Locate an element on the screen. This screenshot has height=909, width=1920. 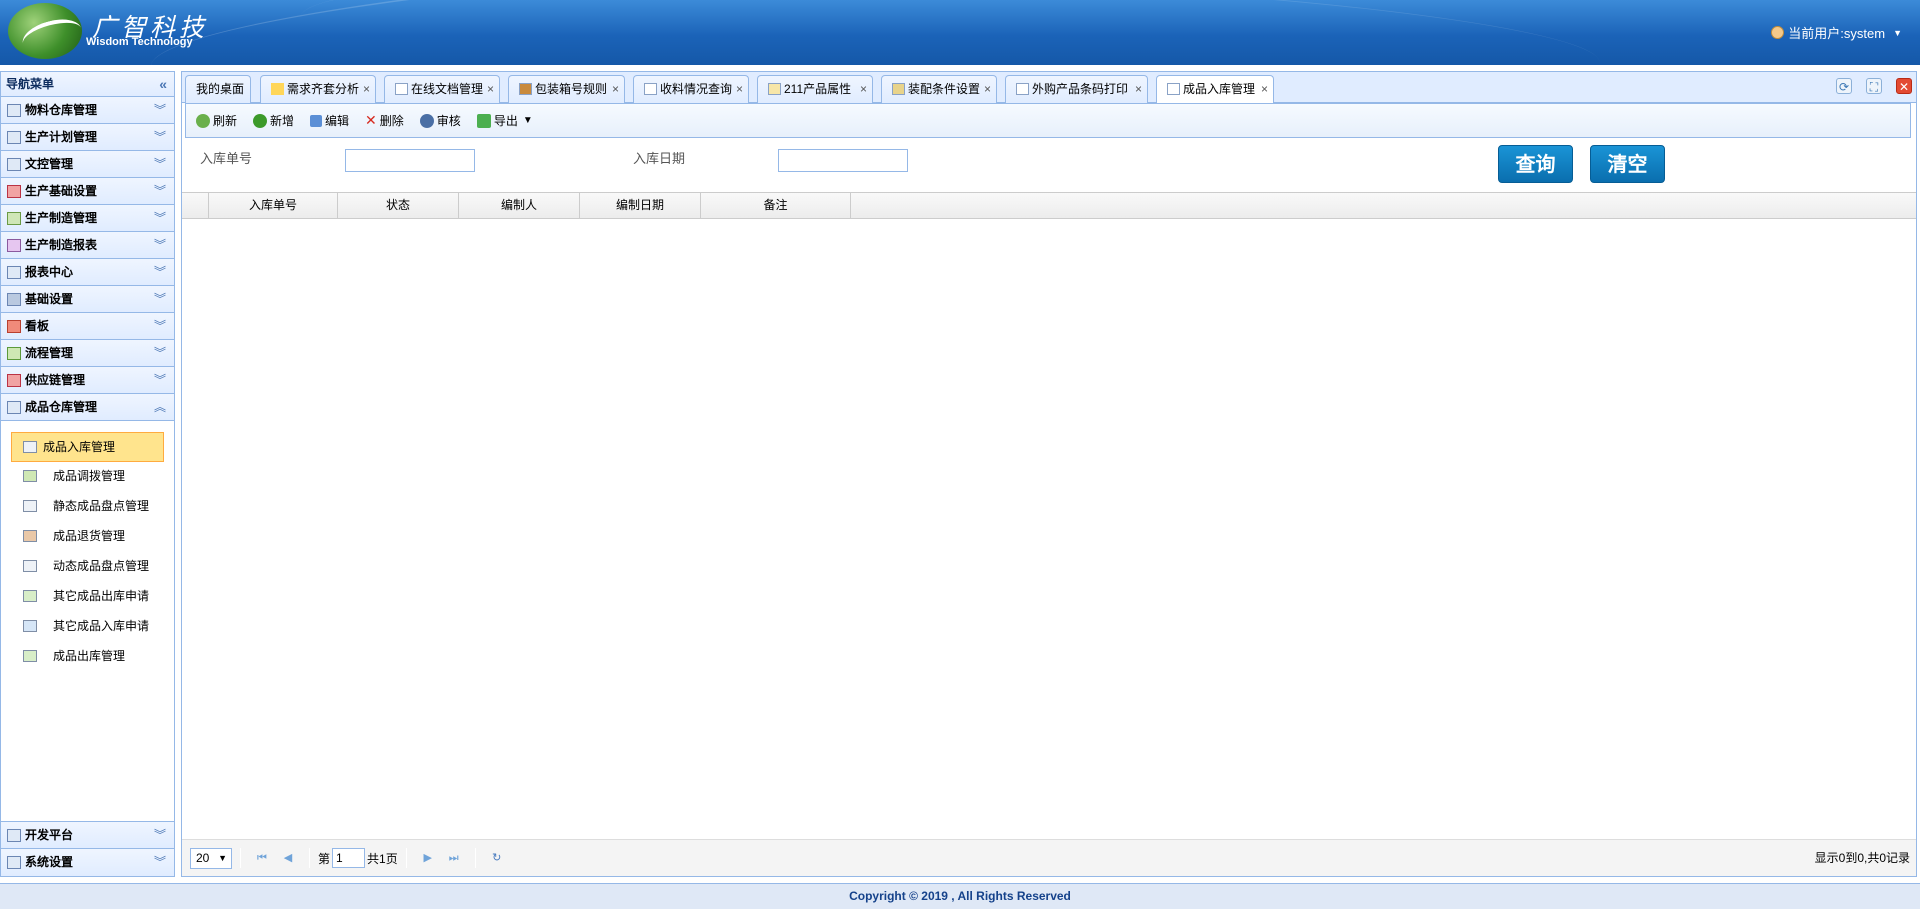
nav-group-finished-warehouse: 成品仓库管理 ︽ is located at coordinates (87, 407).